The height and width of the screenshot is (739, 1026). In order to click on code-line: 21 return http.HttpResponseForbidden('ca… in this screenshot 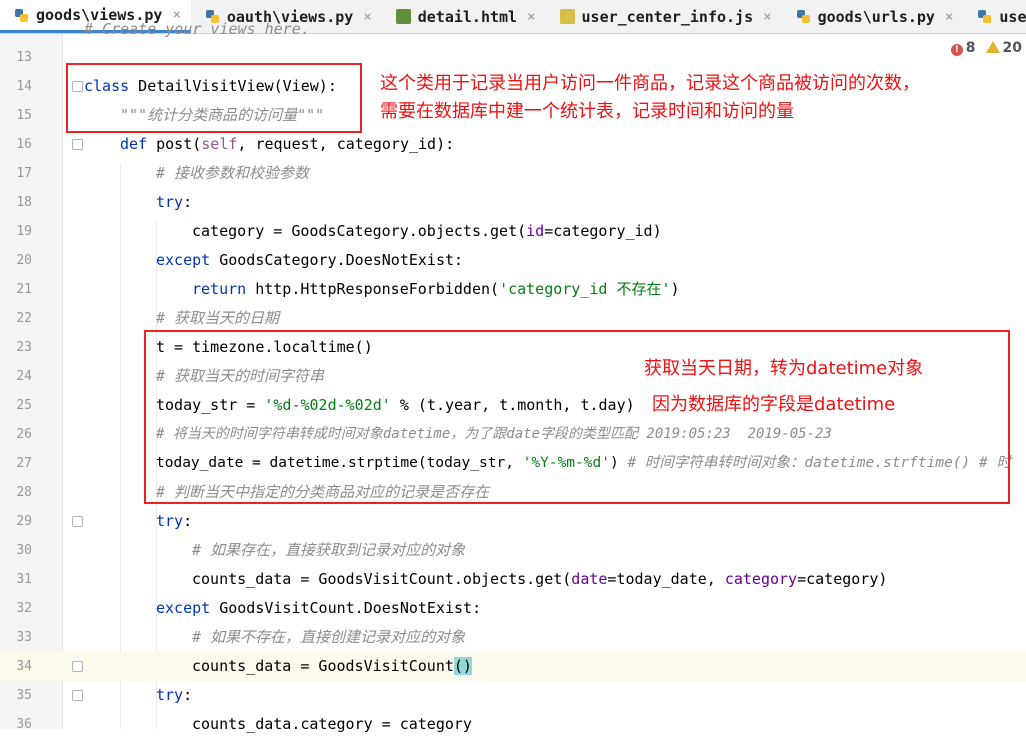, I will do `click(348, 289)`.